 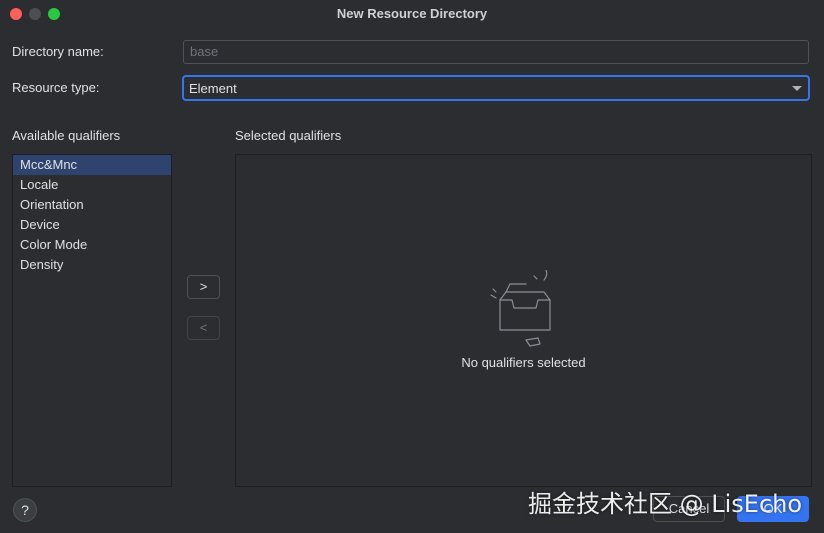 What do you see at coordinates (25, 510) in the screenshot?
I see `help-button: ?` at bounding box center [25, 510].